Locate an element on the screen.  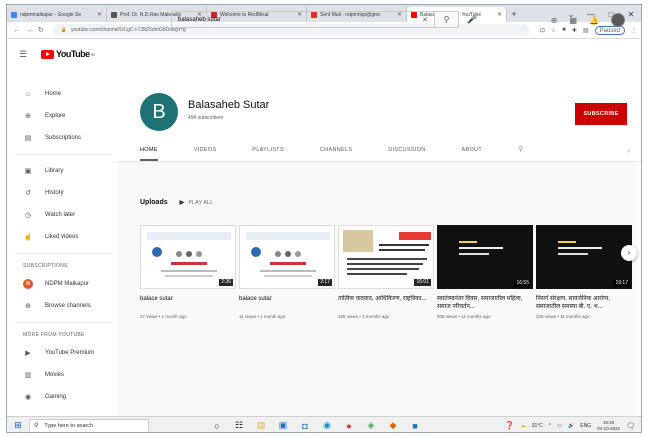
search-input: balasaheb sutar ✕ is located at coordinates (303, 19).